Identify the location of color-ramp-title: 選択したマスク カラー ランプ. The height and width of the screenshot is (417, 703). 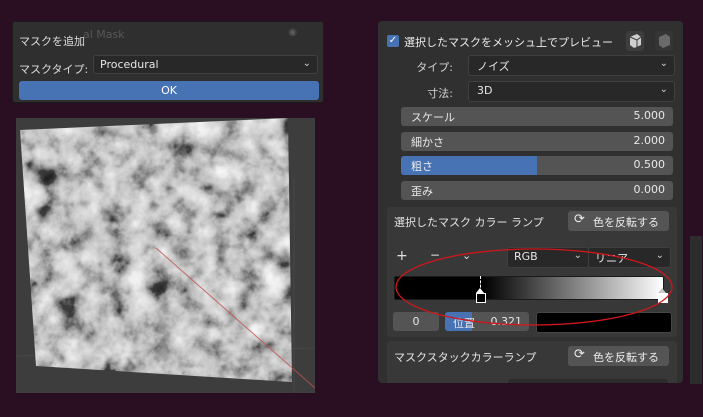
(469, 222).